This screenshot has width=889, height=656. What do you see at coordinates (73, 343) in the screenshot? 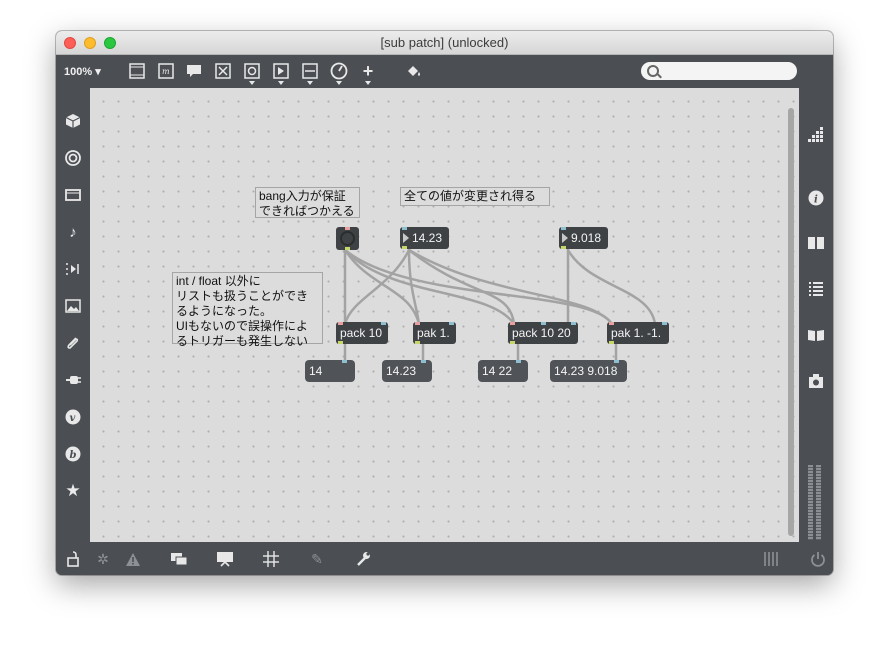
I see `paperclip-icon` at bounding box center [73, 343].